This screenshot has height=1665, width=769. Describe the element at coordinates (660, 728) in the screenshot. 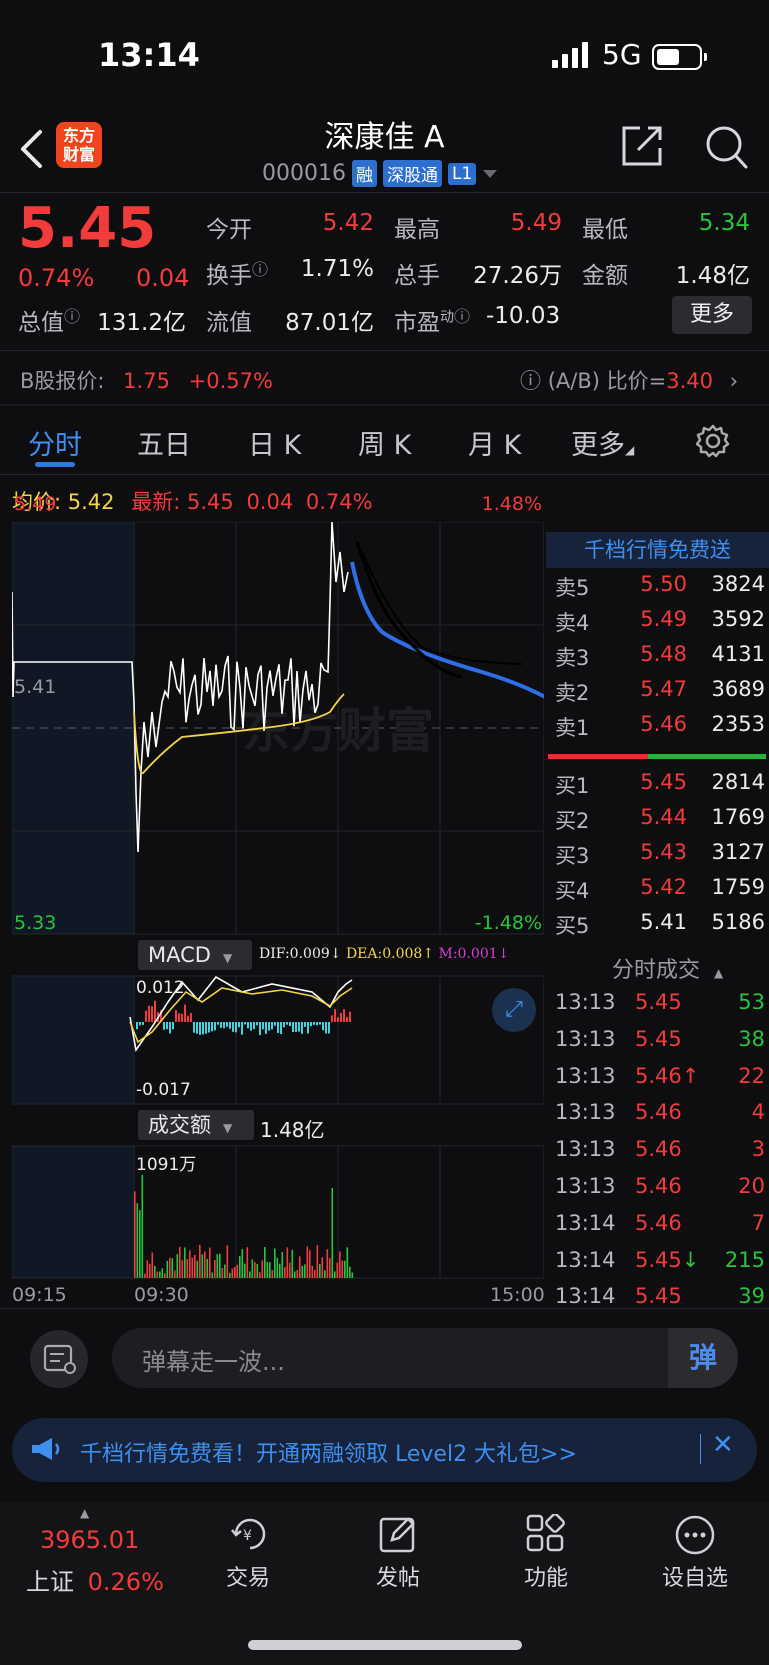

I see `ask-row: 卖1 5.46 2353` at that location.